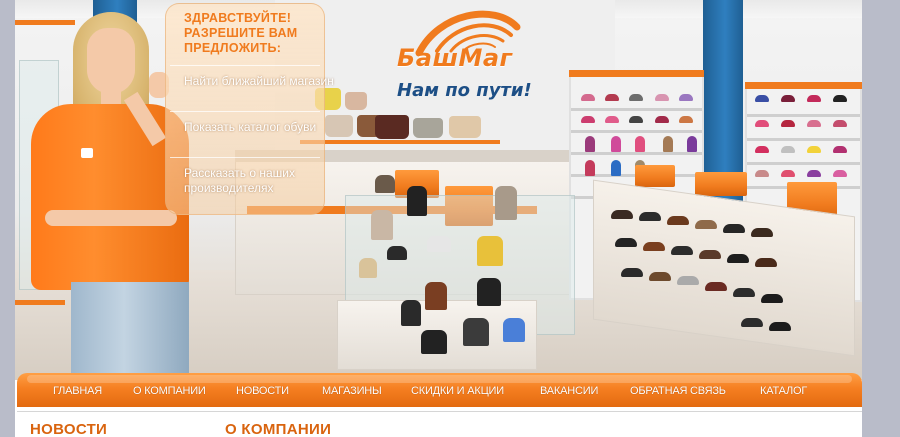 The width and height of the screenshot is (900, 437). Describe the element at coordinates (259, 81) in the screenshot. I see `promo-link-find-store: Найти ближайший магазин` at that location.